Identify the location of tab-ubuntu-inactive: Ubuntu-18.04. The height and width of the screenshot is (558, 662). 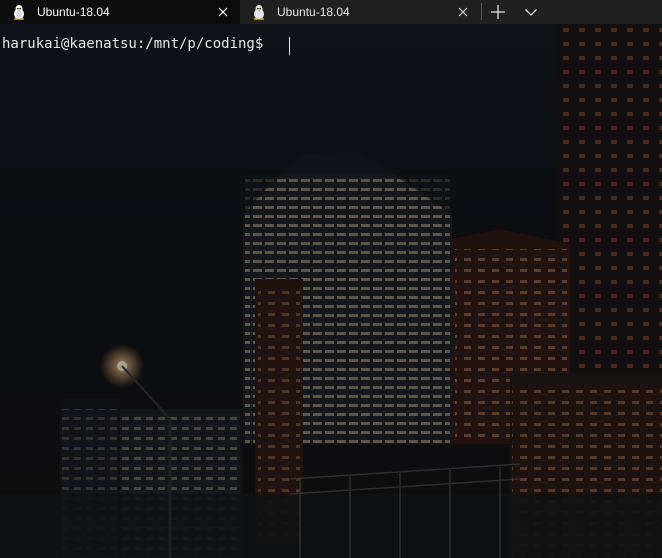
(360, 12).